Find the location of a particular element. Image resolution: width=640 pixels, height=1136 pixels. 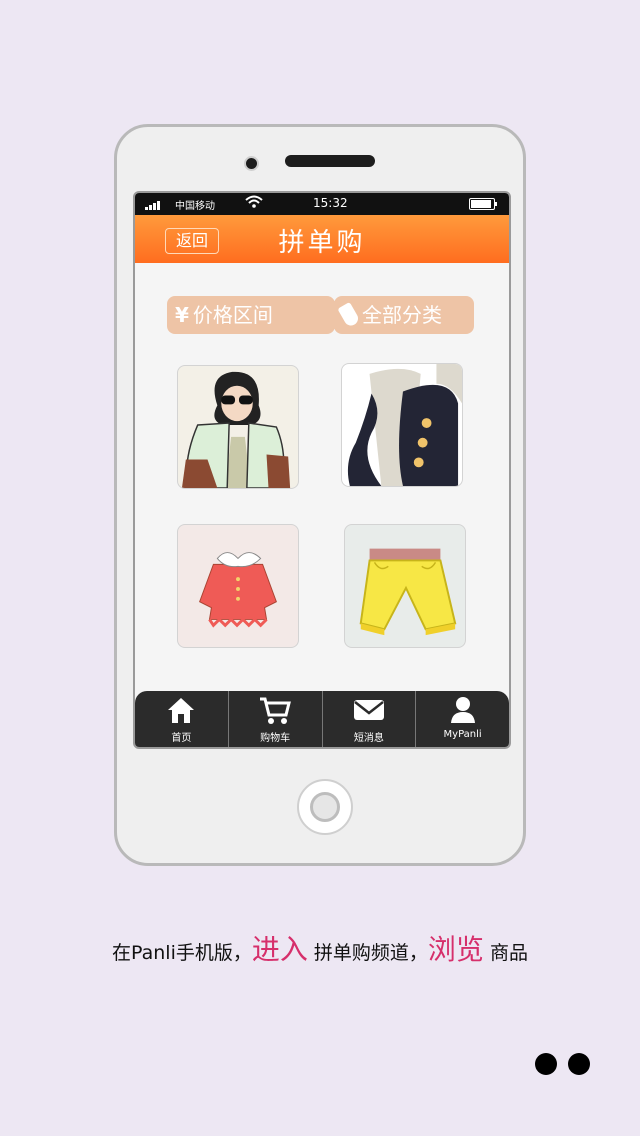

category-label: 全部分类 is located at coordinates (402, 315).